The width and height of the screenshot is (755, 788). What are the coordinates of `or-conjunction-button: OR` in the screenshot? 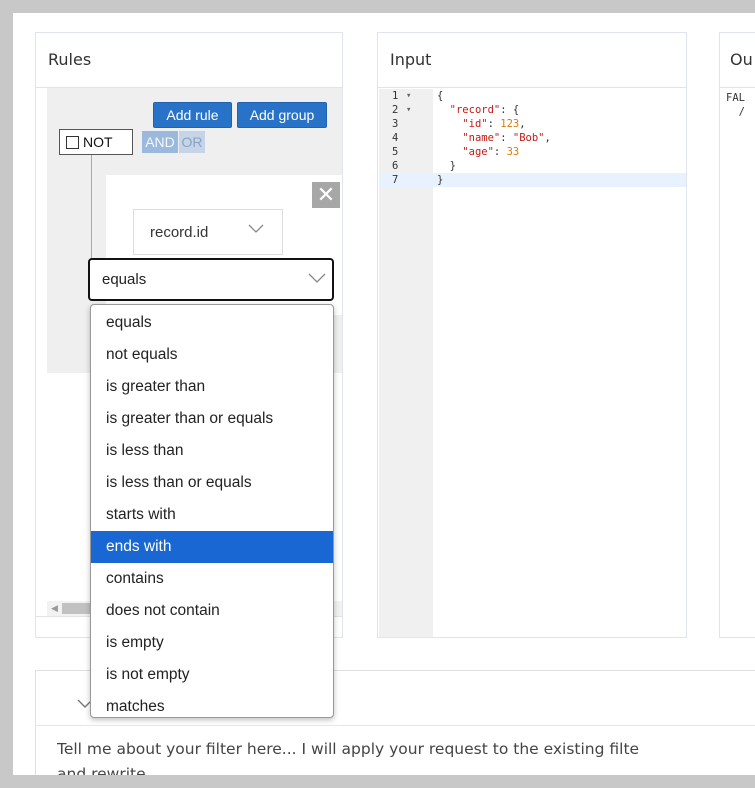 It's located at (192, 142).